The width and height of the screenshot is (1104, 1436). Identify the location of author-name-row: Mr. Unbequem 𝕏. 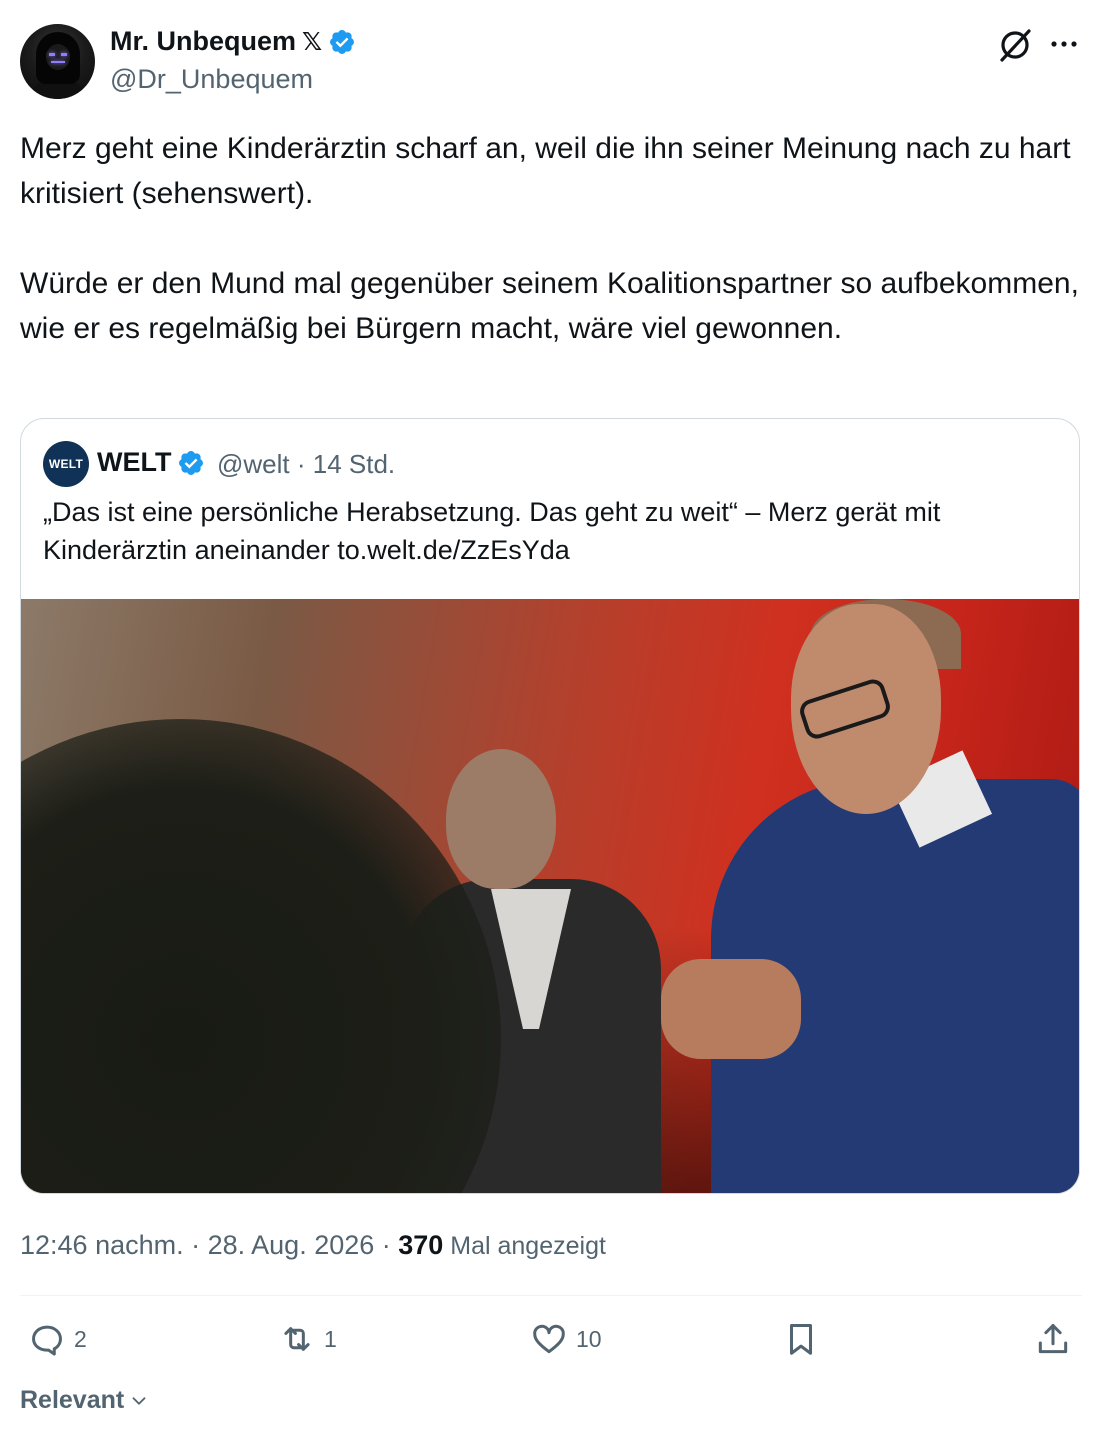
(233, 41).